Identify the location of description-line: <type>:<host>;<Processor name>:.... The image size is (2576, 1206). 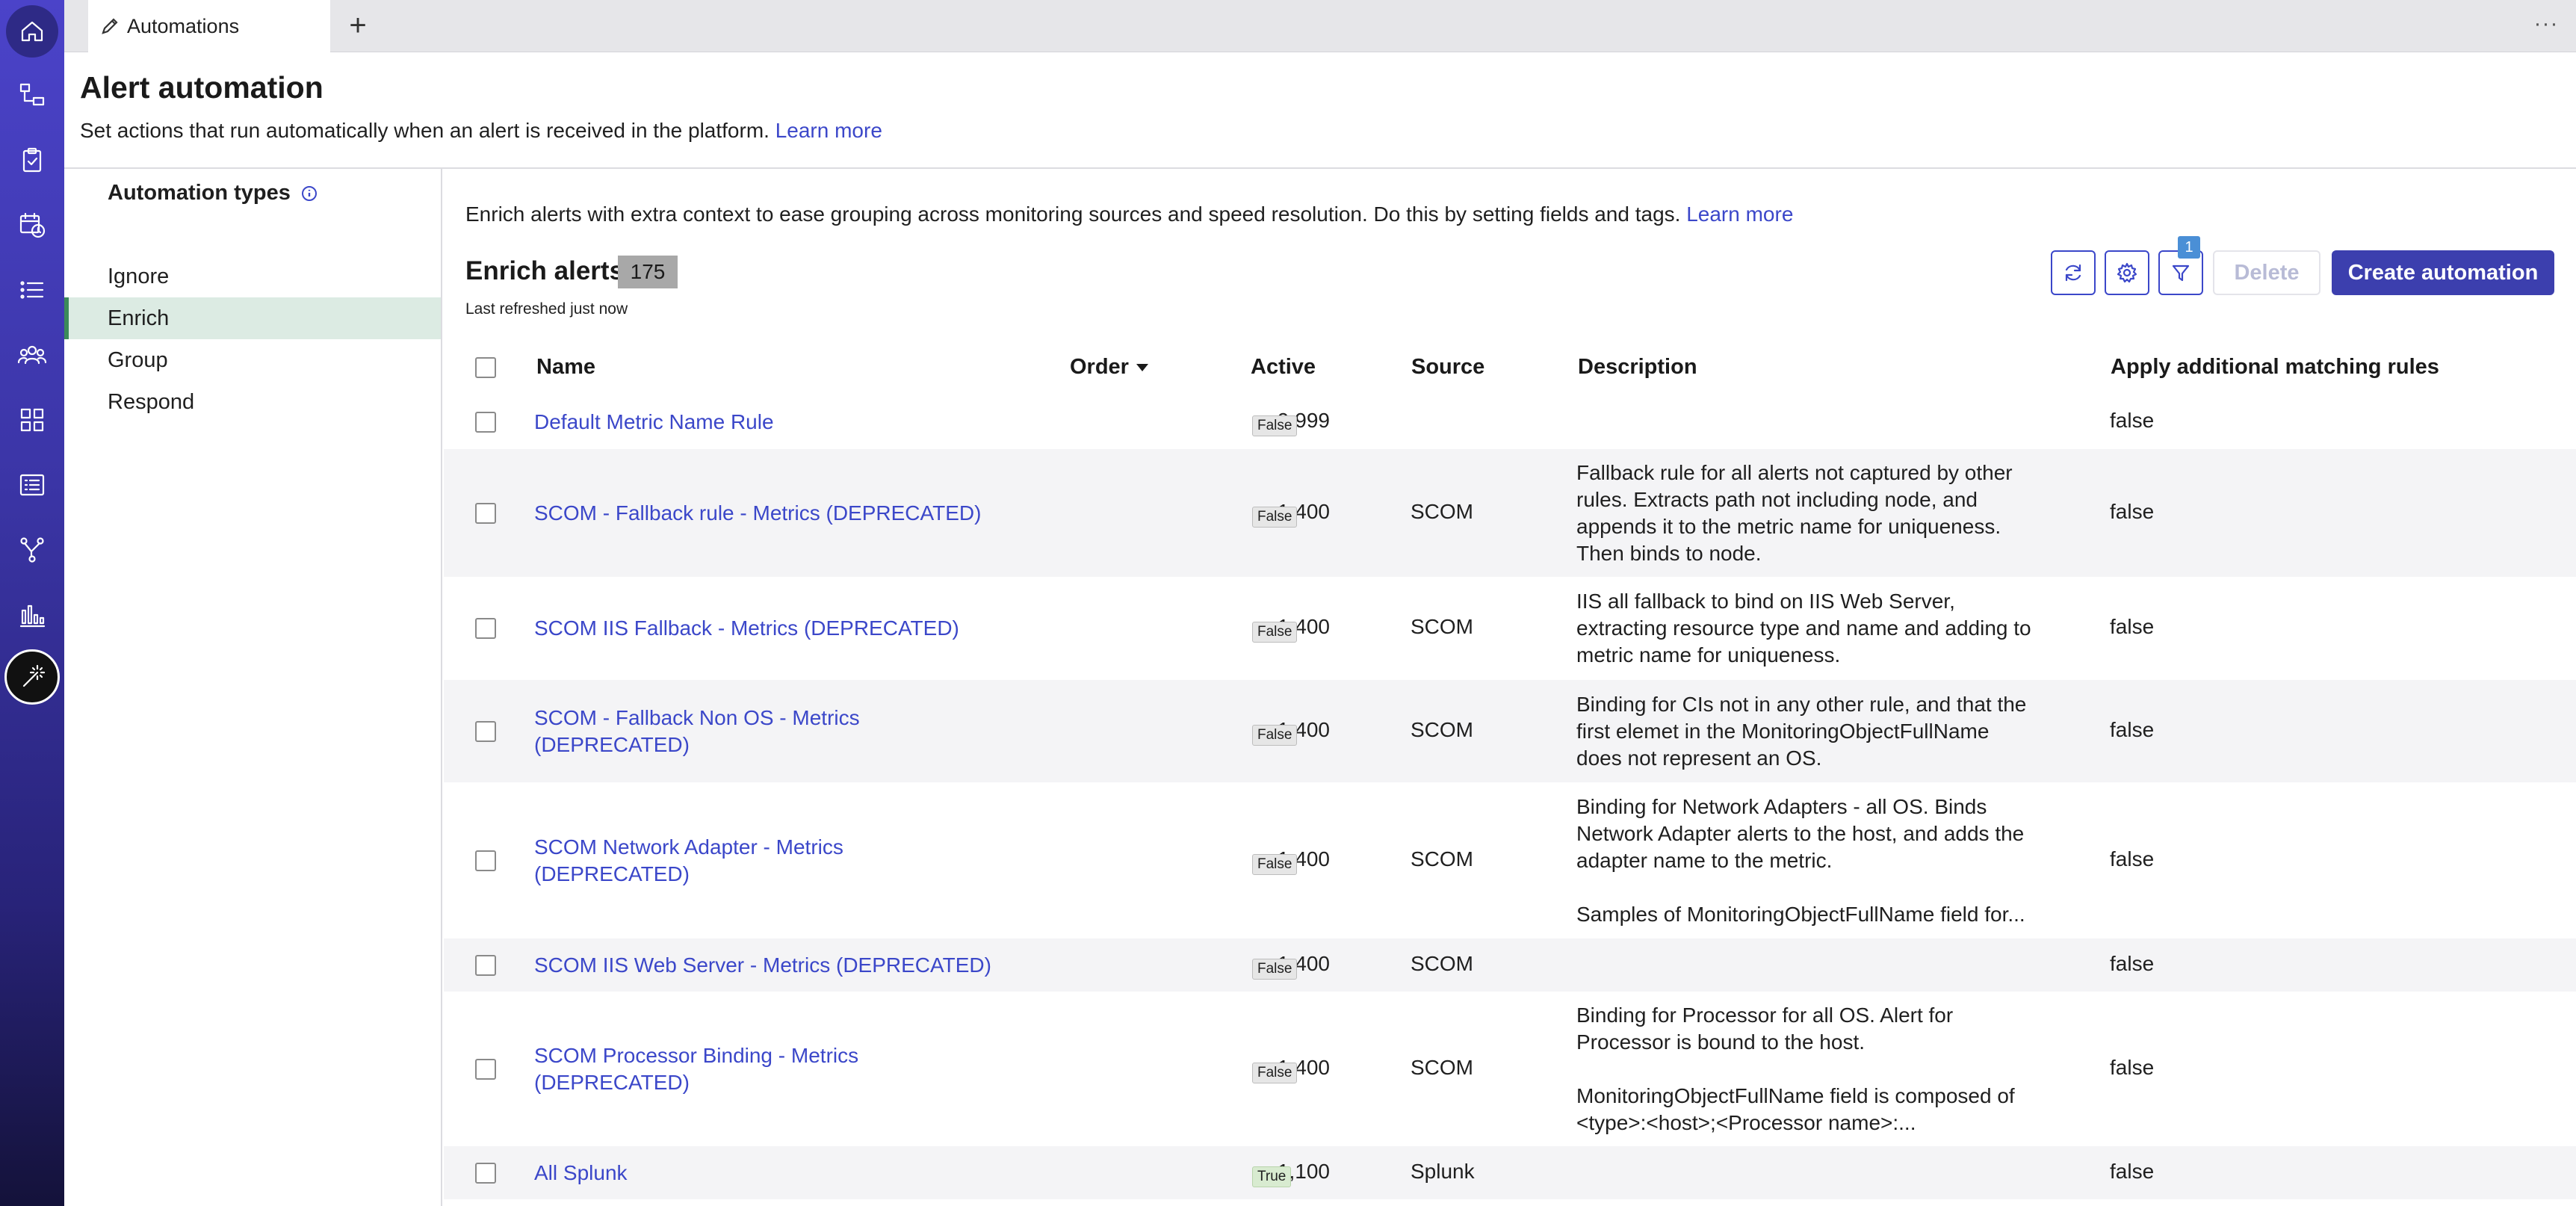
(1746, 1122).